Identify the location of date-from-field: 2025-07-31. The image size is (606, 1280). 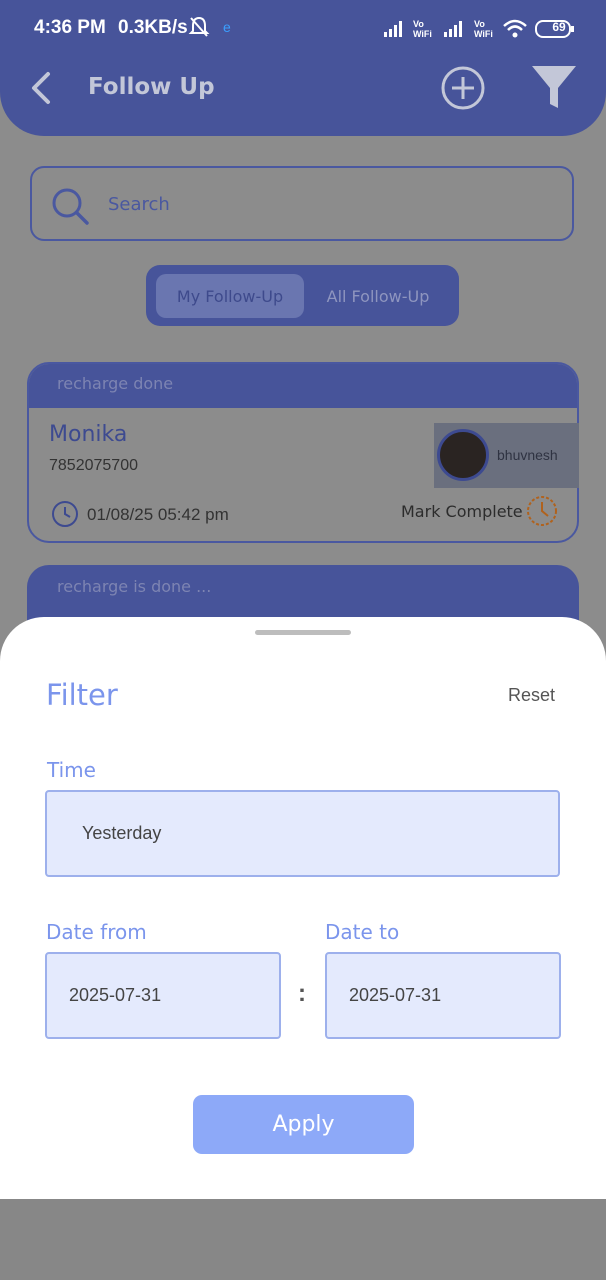
(163, 995).